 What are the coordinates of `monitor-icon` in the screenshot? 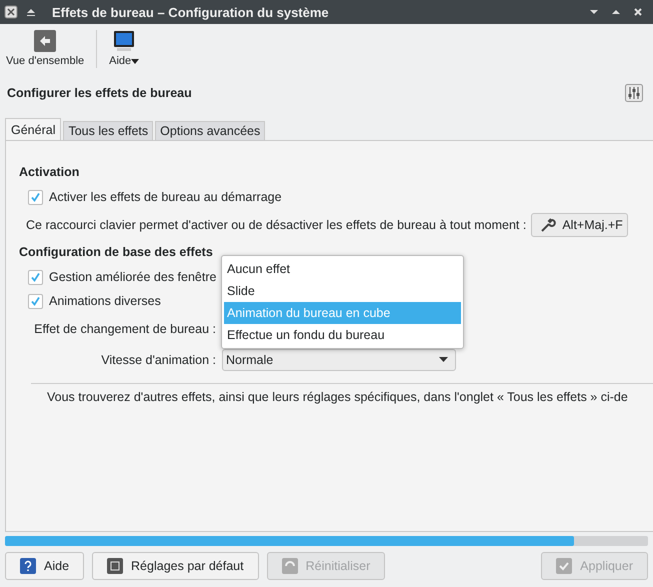 It's located at (124, 41).